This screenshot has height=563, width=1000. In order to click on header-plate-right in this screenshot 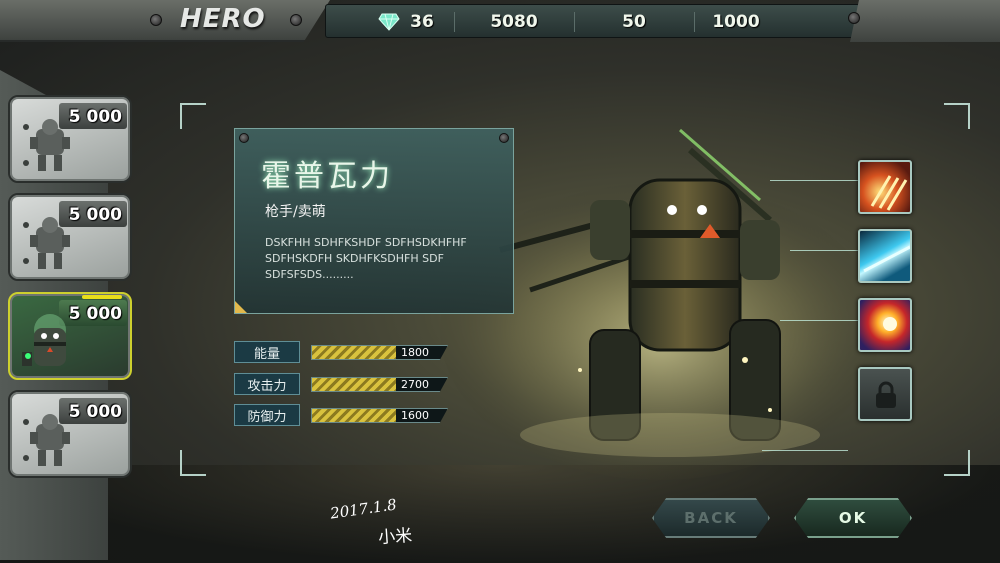, I will do `click(925, 21)`.